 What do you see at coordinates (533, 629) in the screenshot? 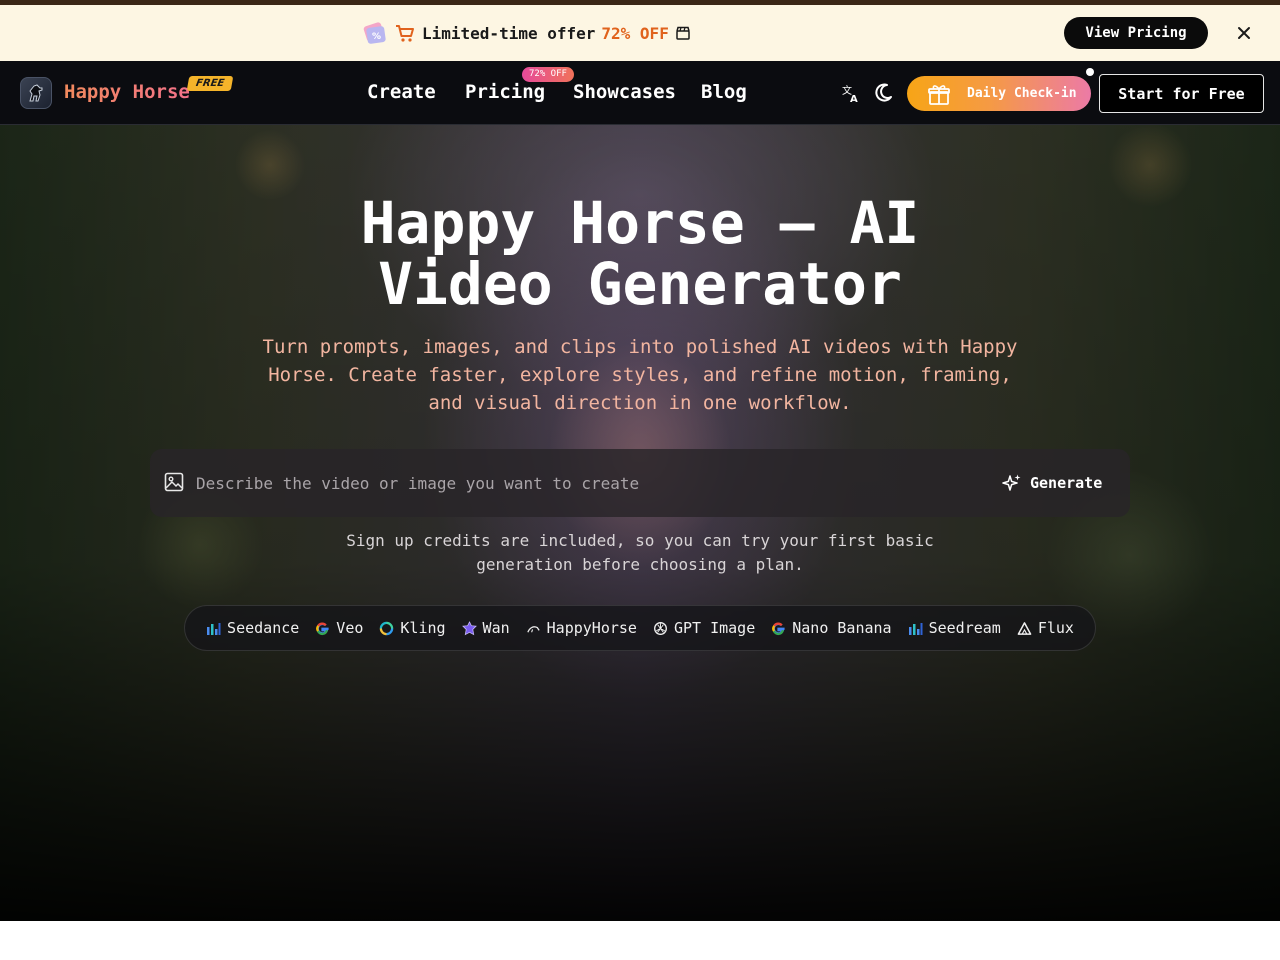
I see `horse-icon` at bounding box center [533, 629].